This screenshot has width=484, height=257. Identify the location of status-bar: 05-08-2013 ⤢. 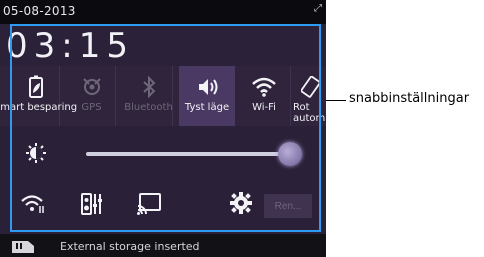
(163, 12).